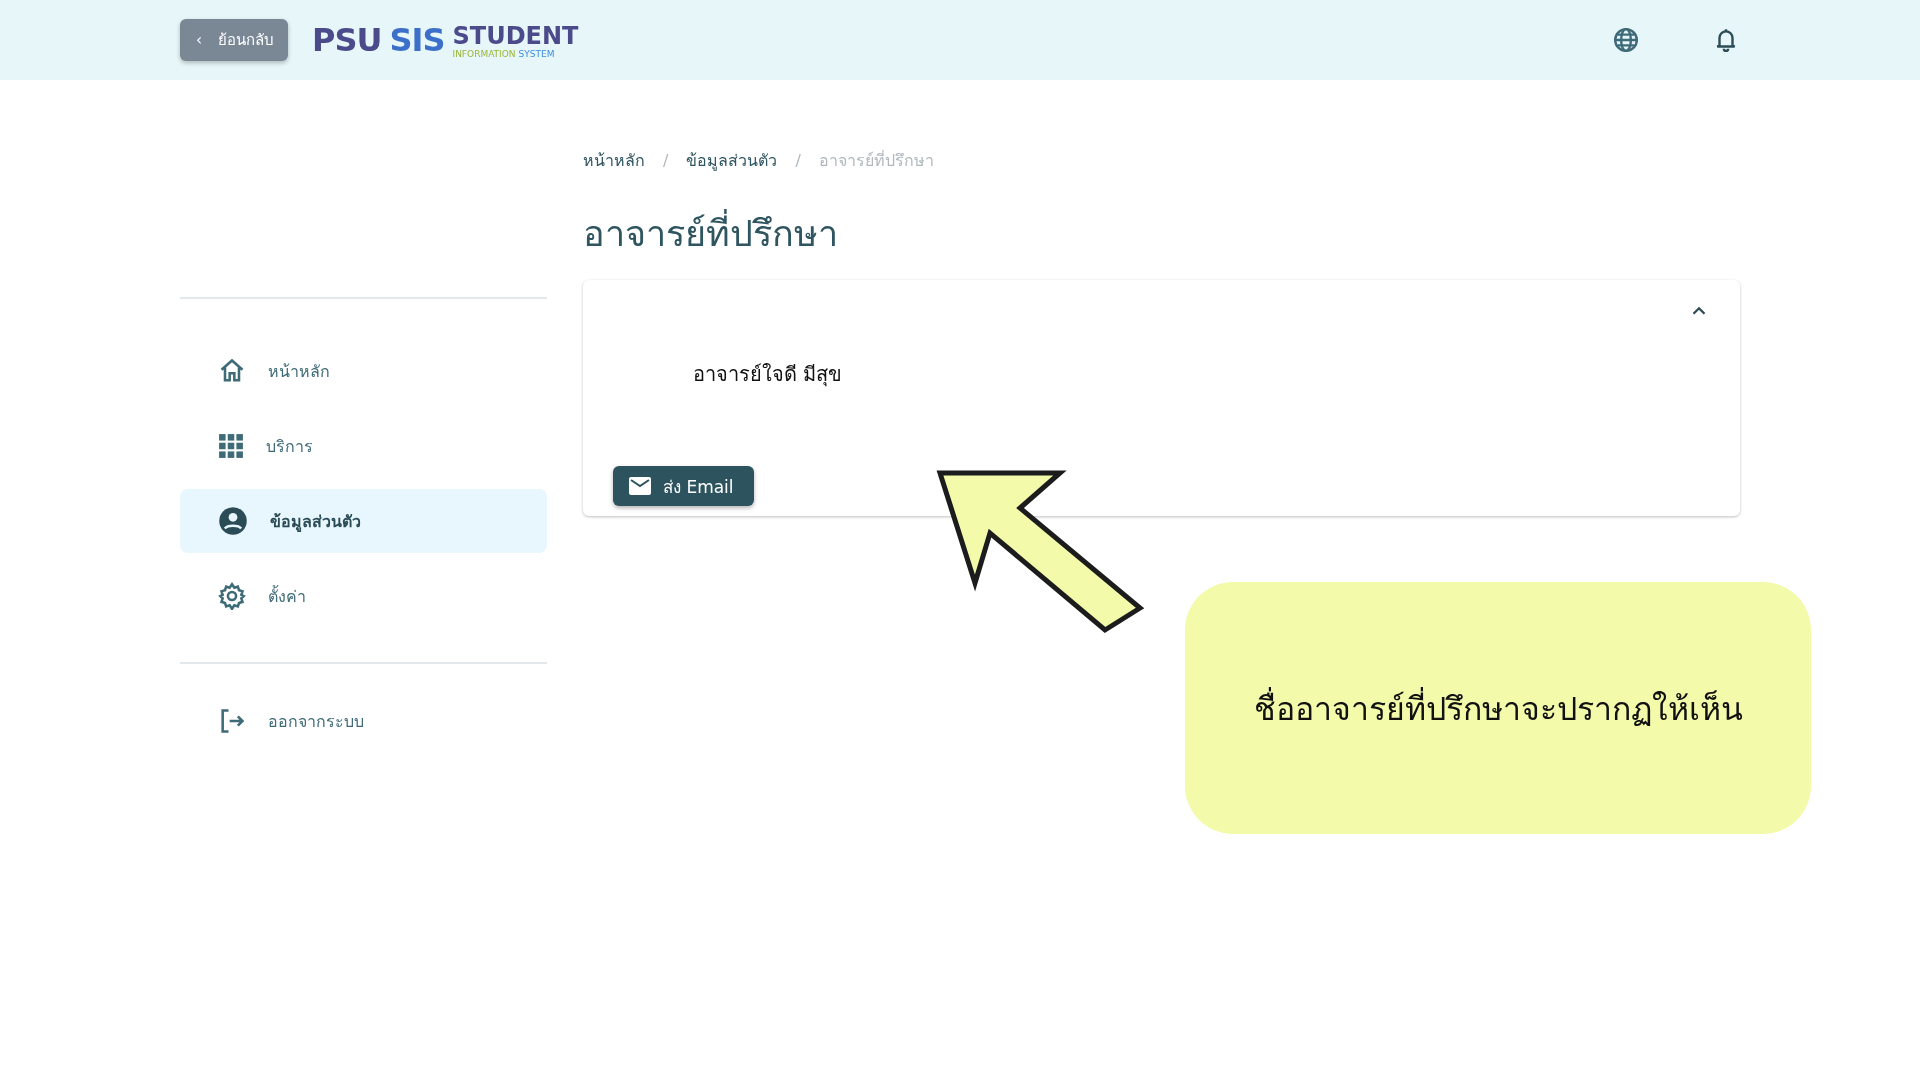 This screenshot has height=1080, width=1920. I want to click on language-globe-icon, so click(1626, 40).